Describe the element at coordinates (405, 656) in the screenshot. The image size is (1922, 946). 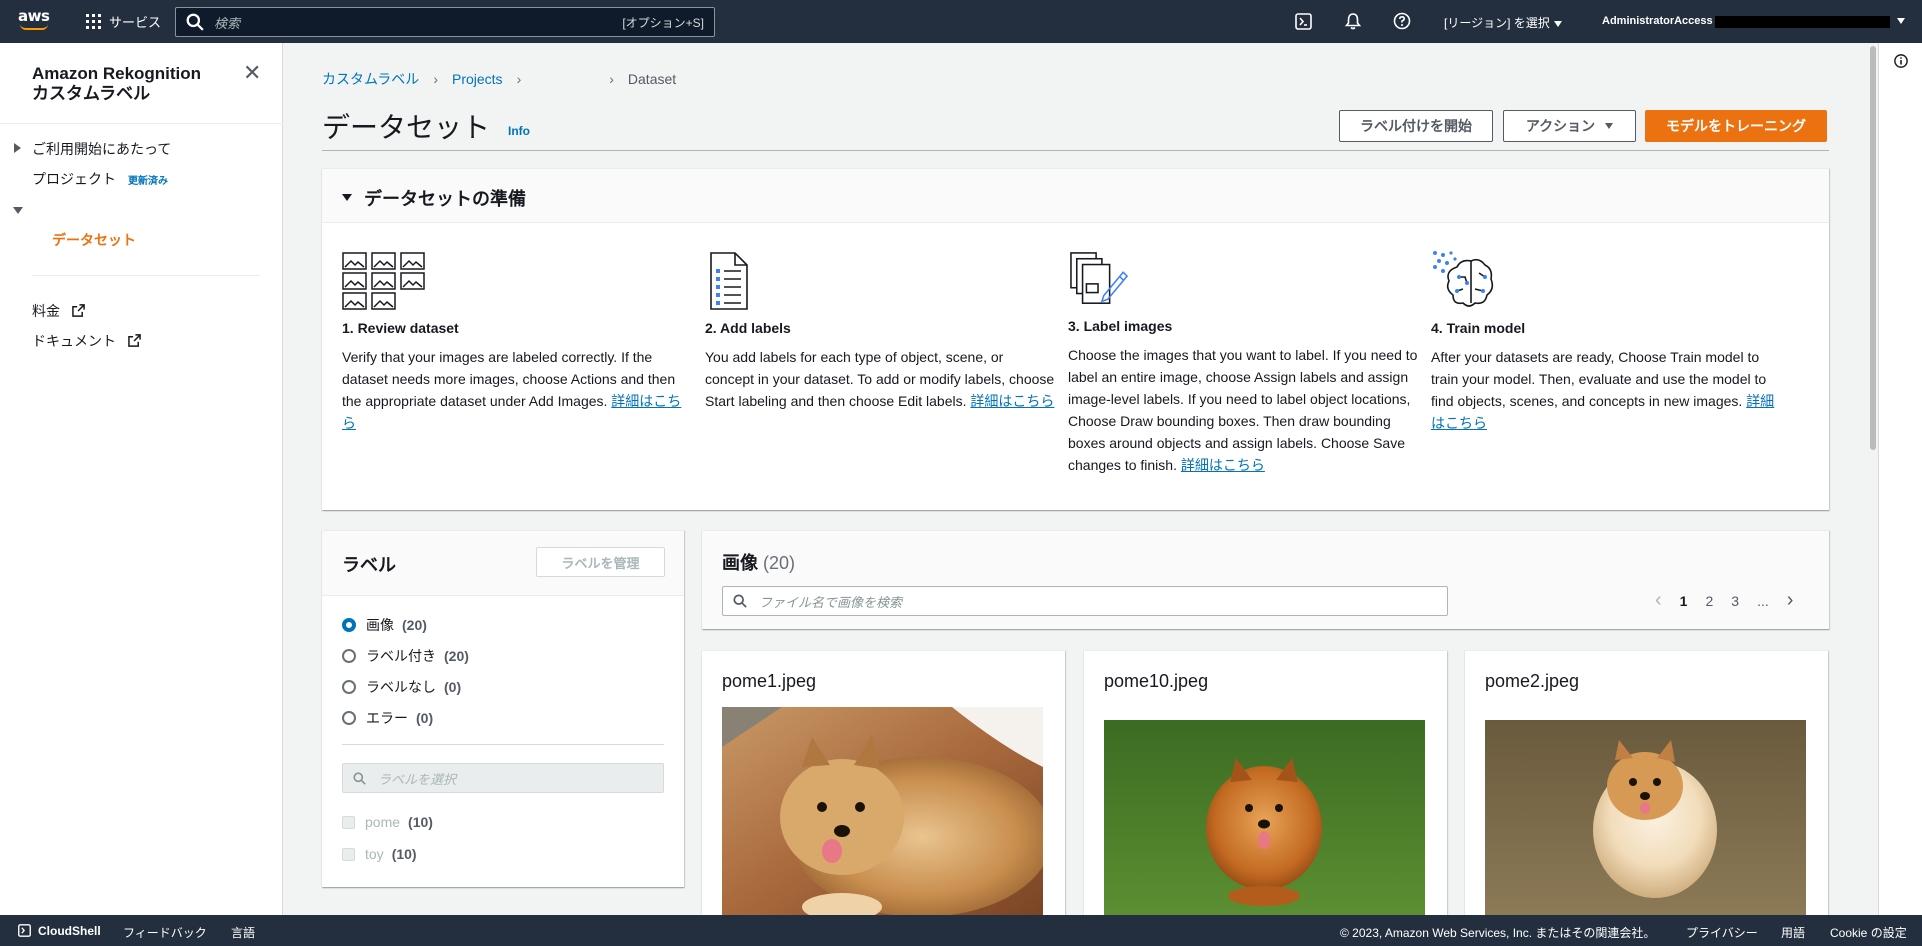
I see `filter-labeled-radio: ラベル付き (20)` at that location.